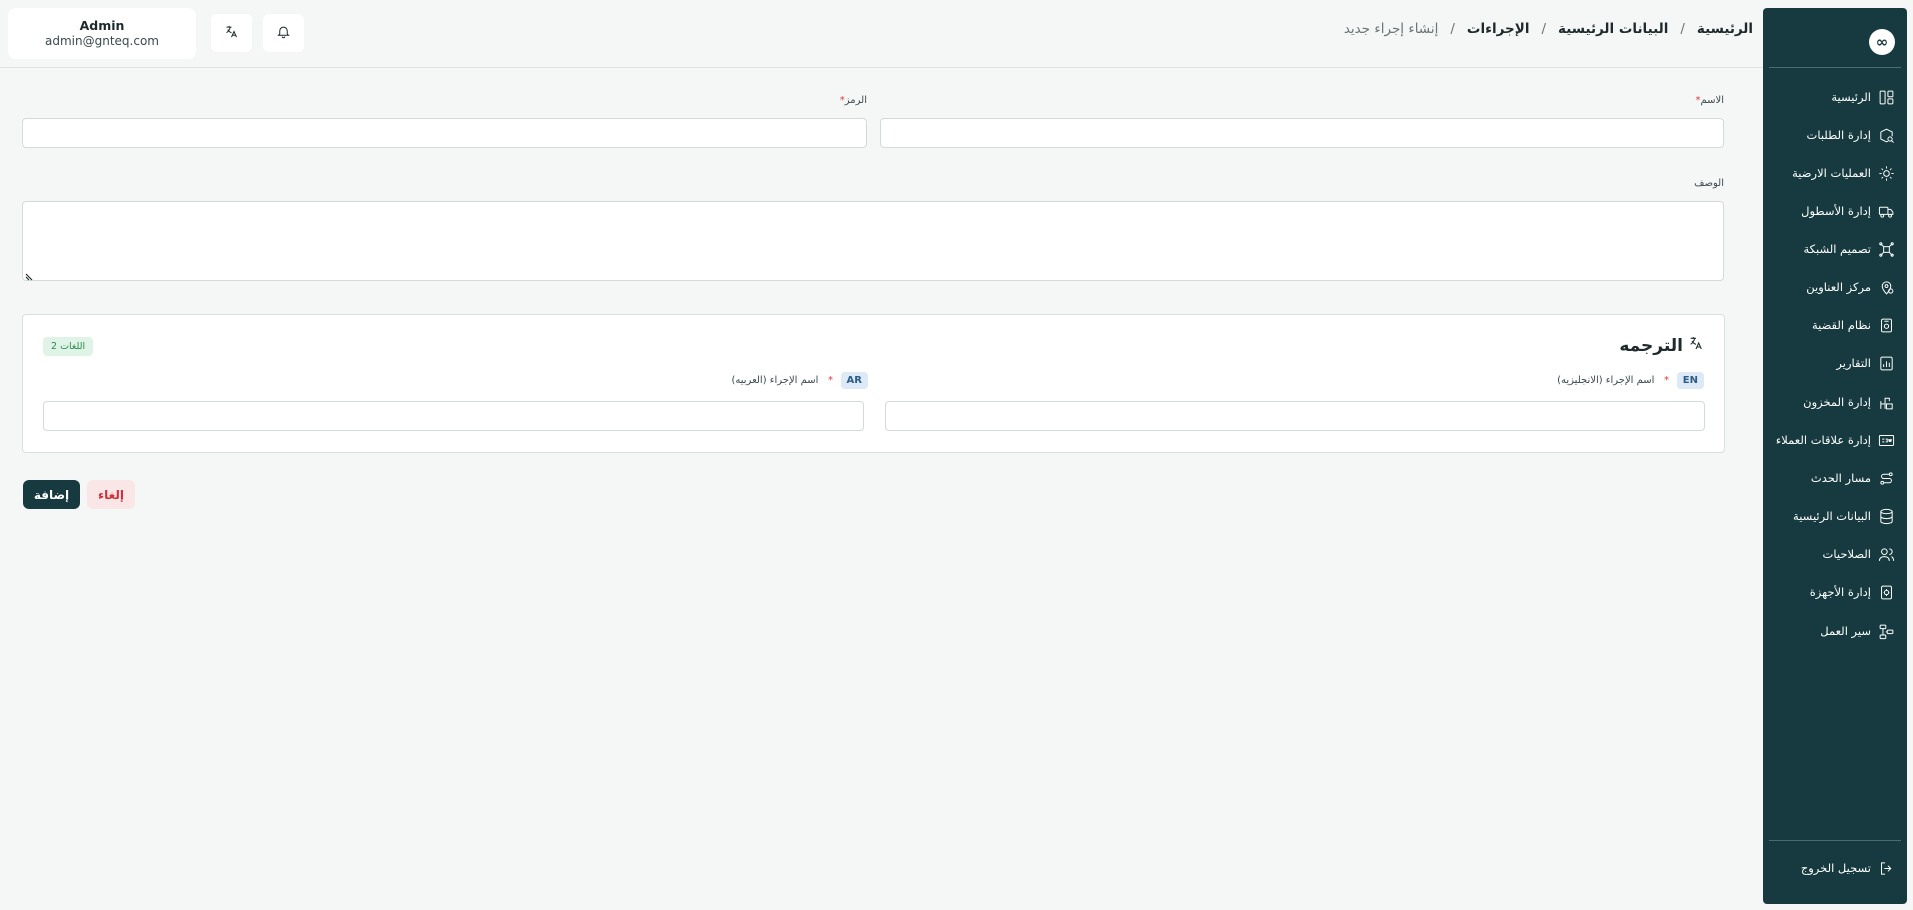  What do you see at coordinates (1845, 631) in the screenshot?
I see `sidebar-item-label: سير العمل` at bounding box center [1845, 631].